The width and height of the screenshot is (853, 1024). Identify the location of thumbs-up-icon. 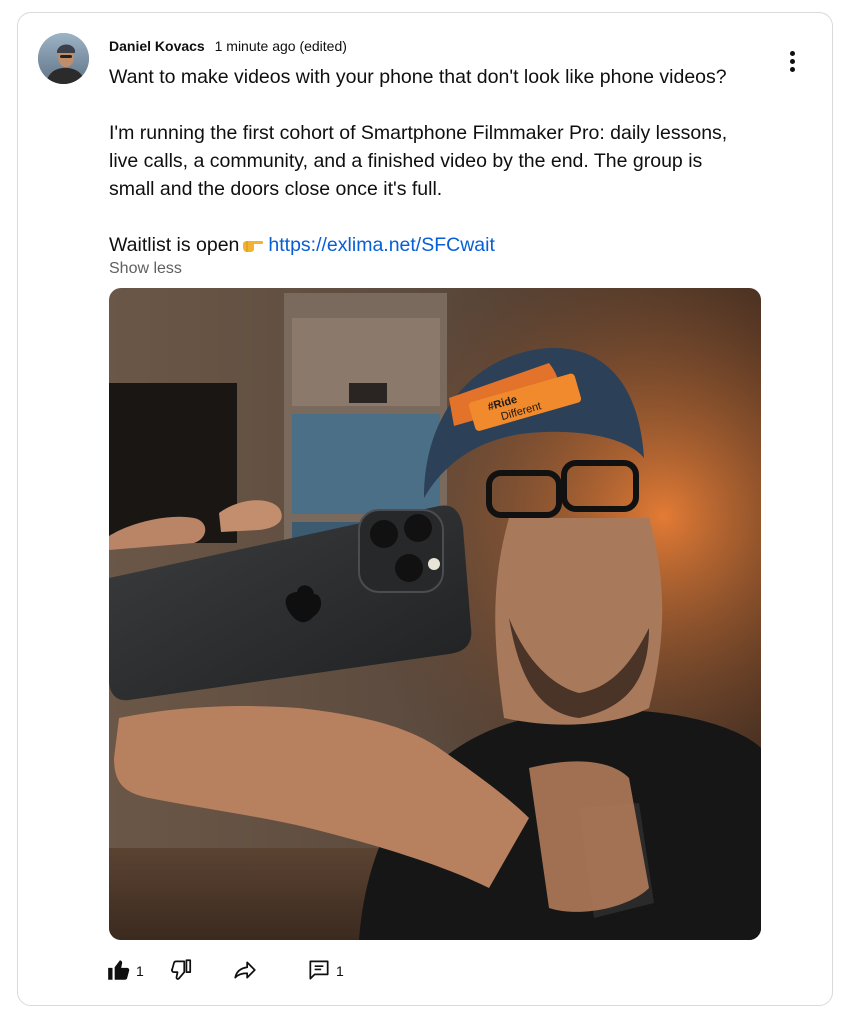
(119, 971).